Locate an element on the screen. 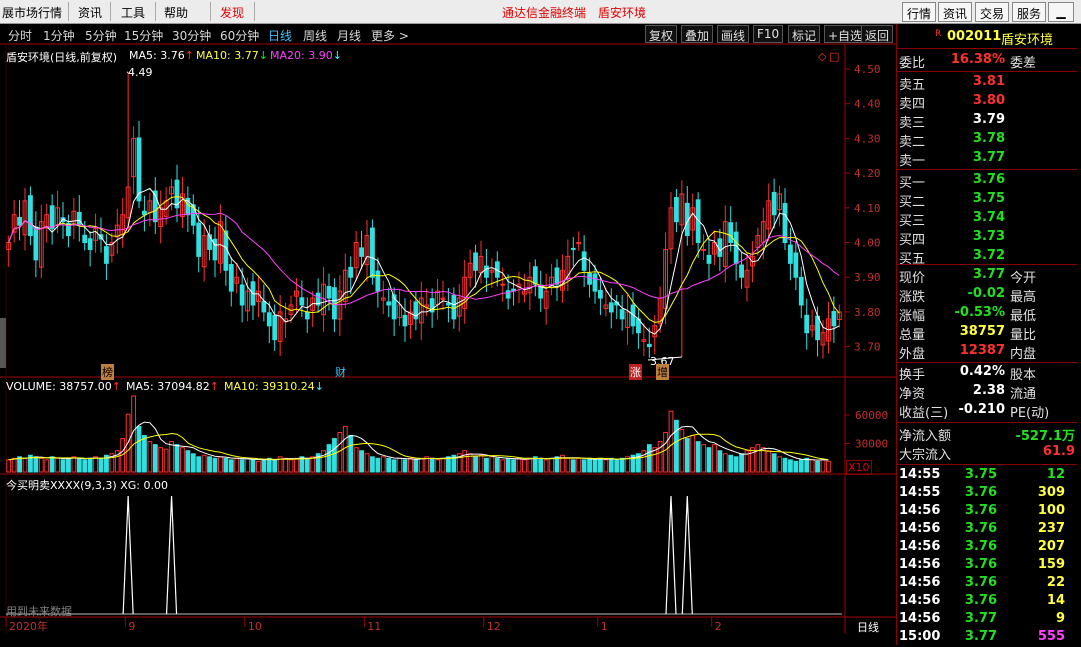 This screenshot has height=647, width=1081. tick-row: 14:563.7622 is located at coordinates (987, 584).